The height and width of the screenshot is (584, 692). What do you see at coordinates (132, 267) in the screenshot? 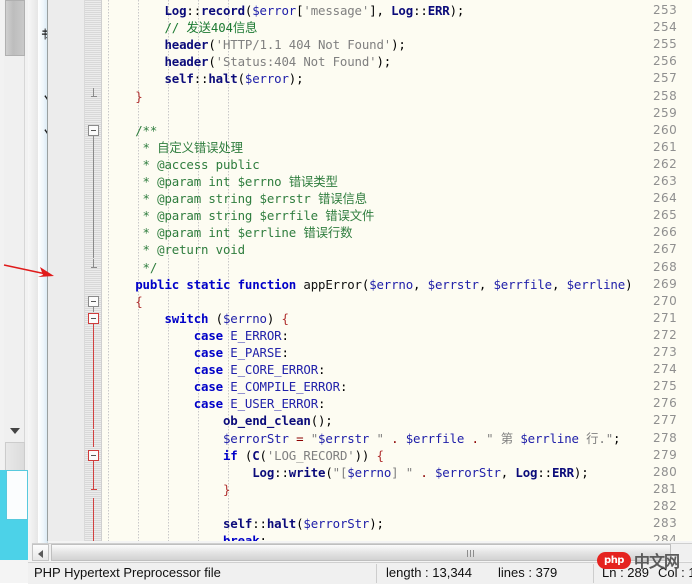
I see `code-text: */` at bounding box center [132, 267].